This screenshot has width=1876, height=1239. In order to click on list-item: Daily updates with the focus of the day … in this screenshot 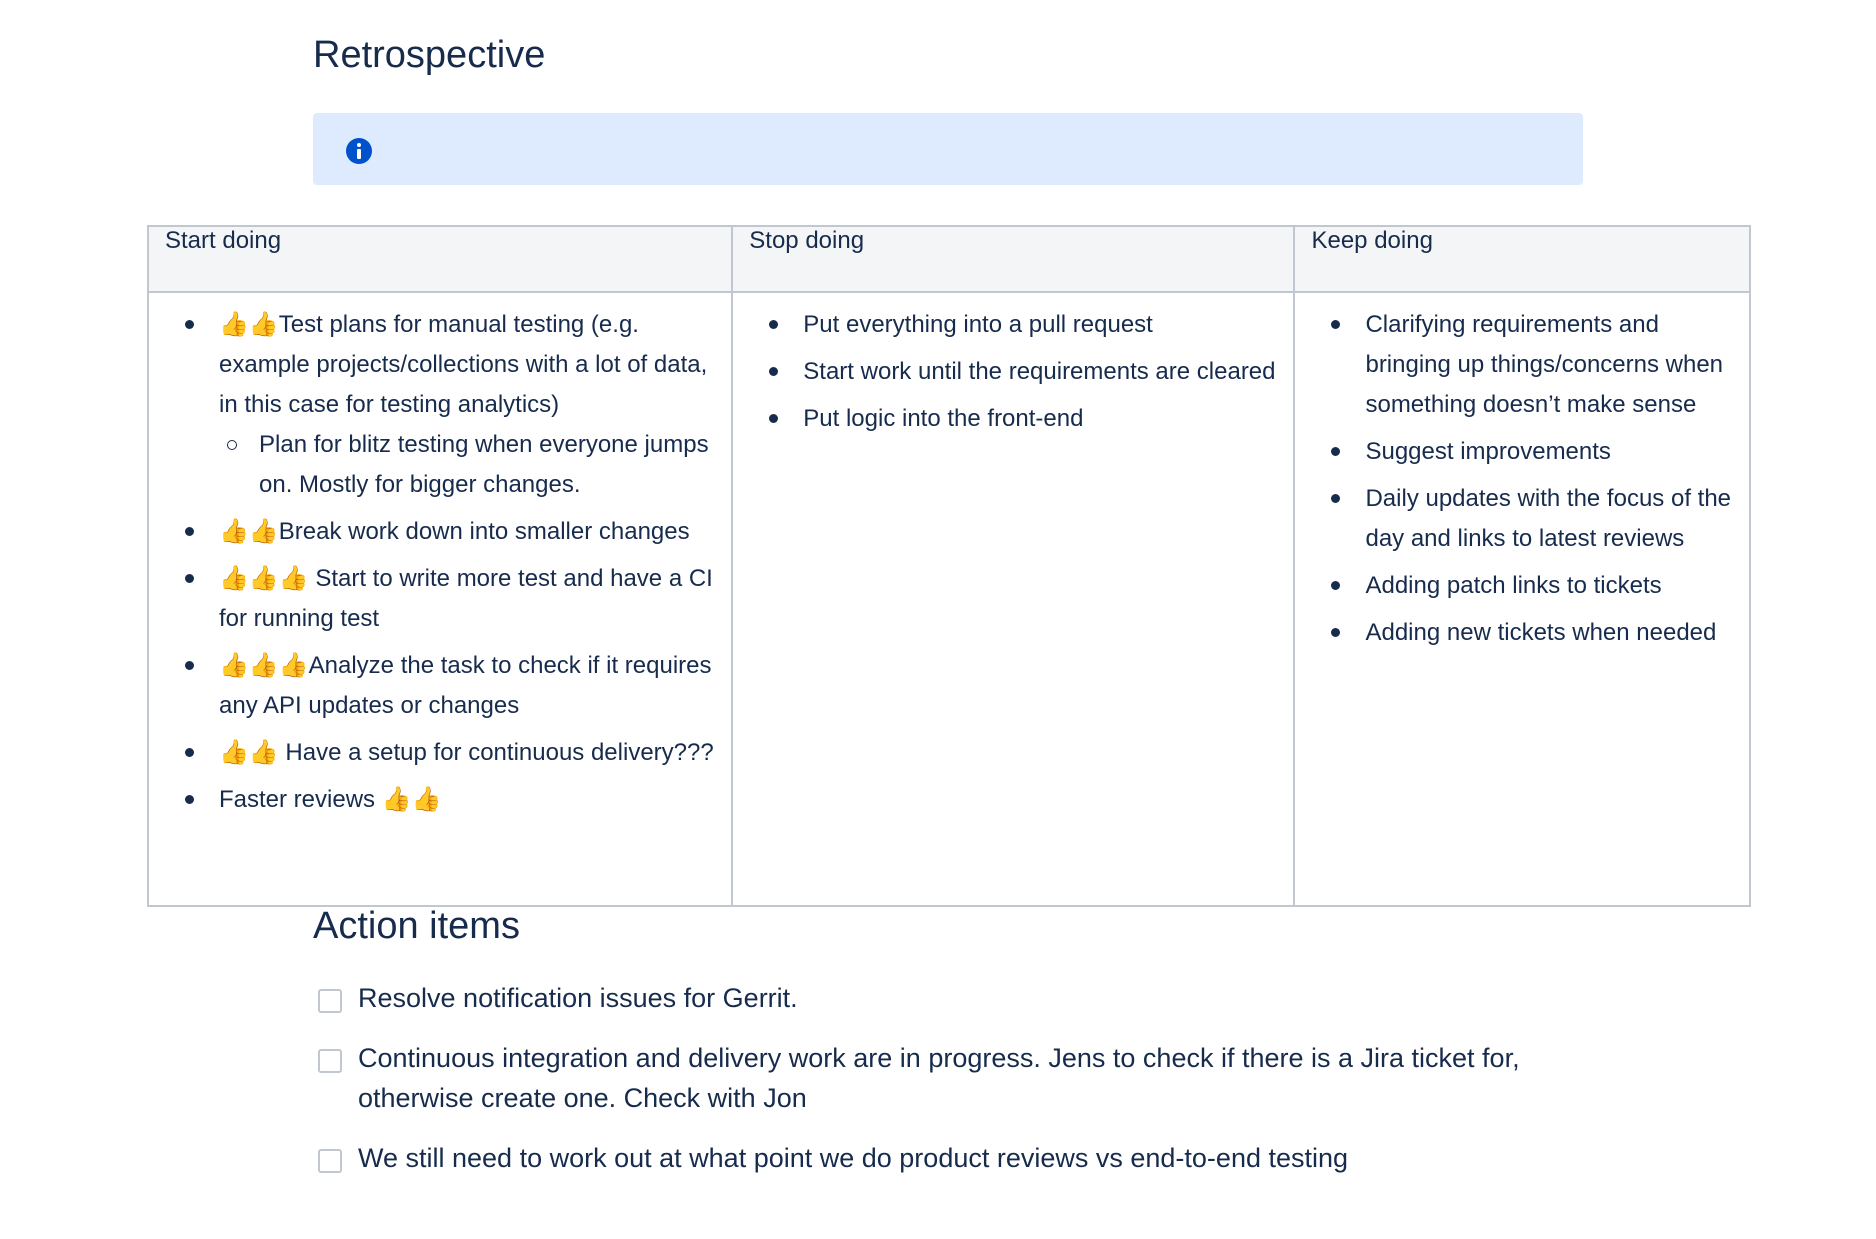, I will do `click(1532, 519)`.